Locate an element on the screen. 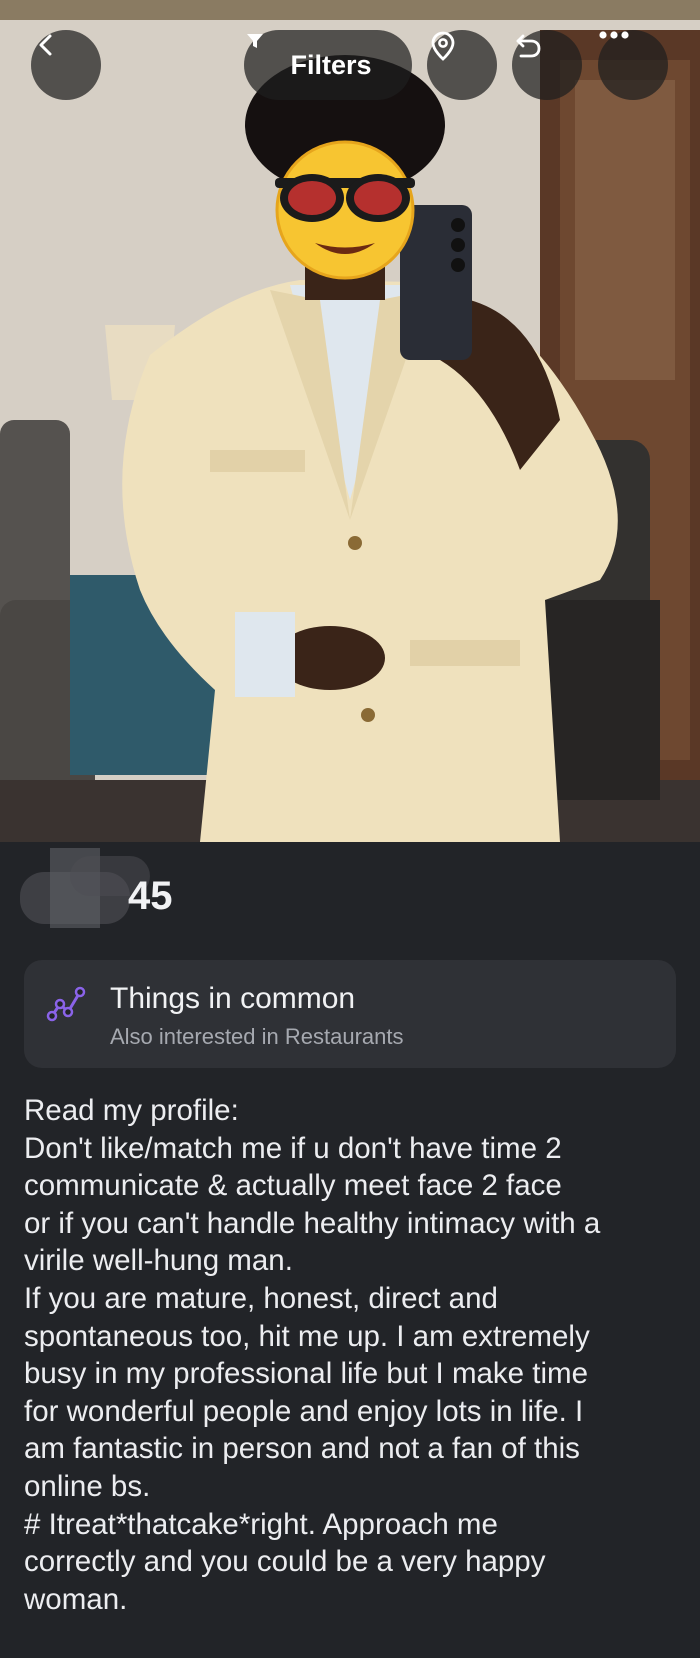 The image size is (700, 1658). bio-line: If you are mature, honest, direct and is located at coordinates (261, 1298).